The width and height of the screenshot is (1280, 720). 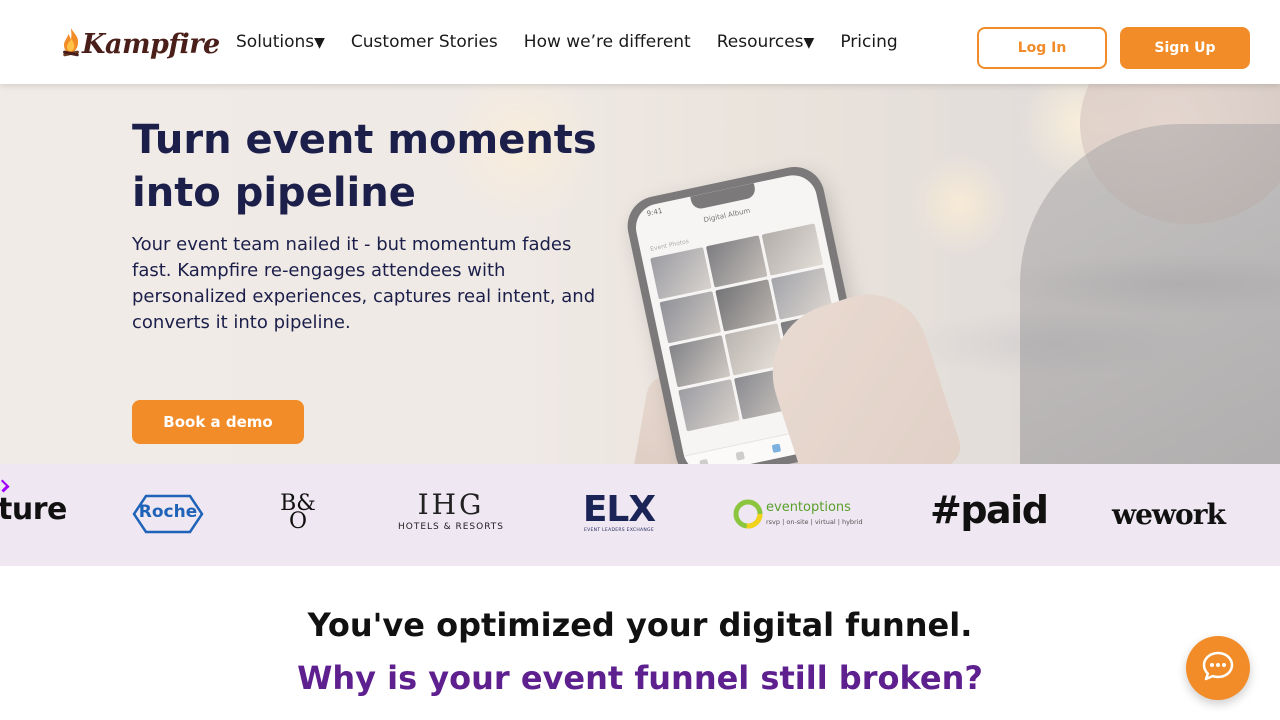 What do you see at coordinates (868, 42) in the screenshot?
I see `nav-pricing: Pricing` at bounding box center [868, 42].